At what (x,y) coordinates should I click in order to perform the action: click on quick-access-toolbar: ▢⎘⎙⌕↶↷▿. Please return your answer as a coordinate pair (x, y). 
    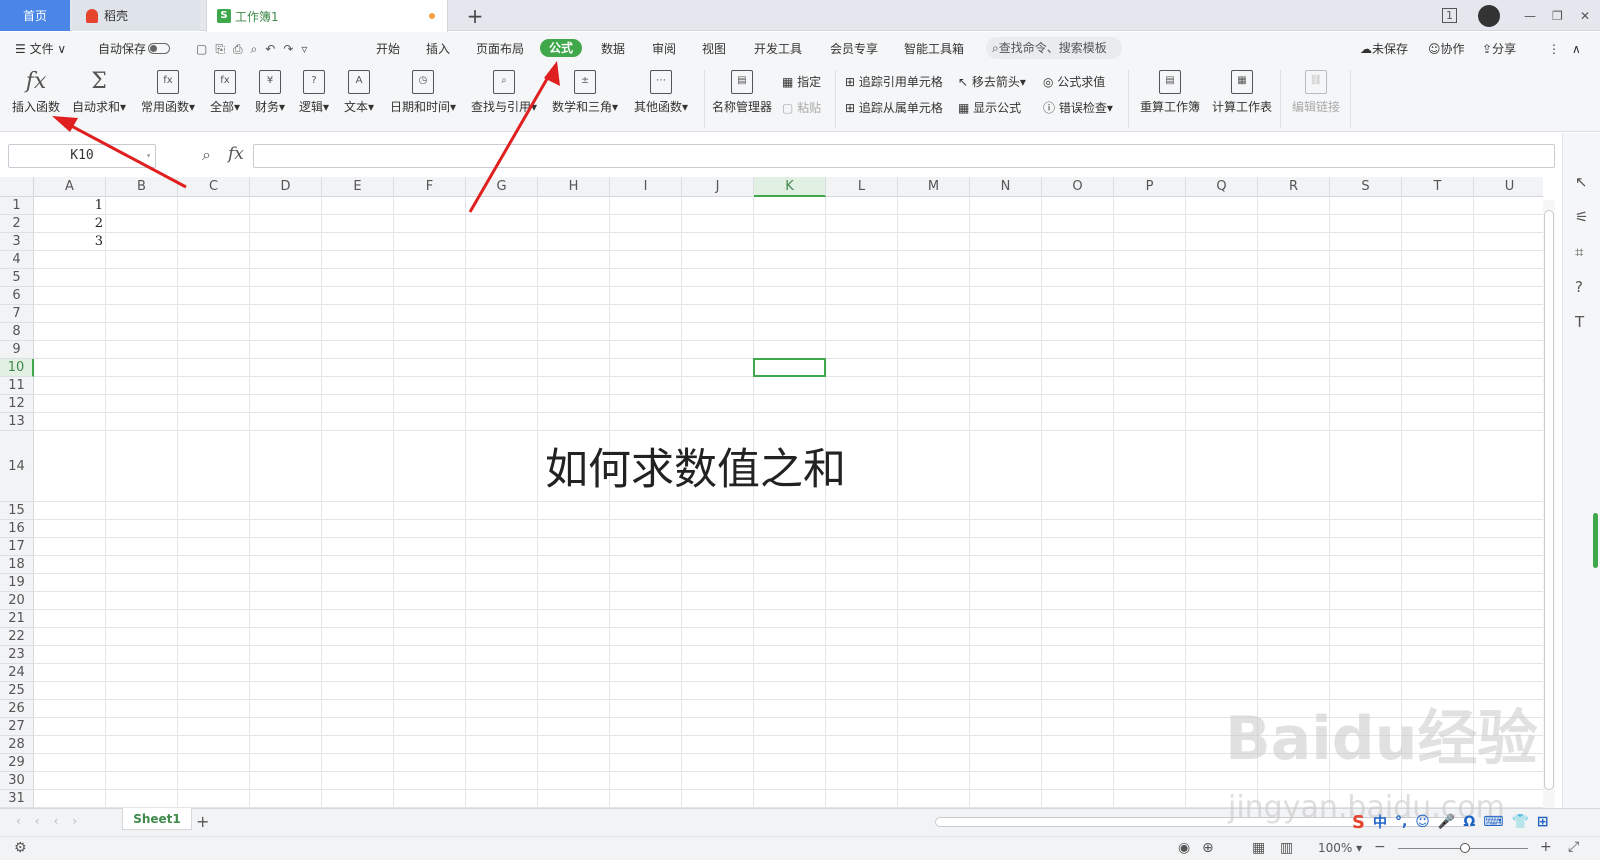
    Looking at the image, I should click on (255, 49).